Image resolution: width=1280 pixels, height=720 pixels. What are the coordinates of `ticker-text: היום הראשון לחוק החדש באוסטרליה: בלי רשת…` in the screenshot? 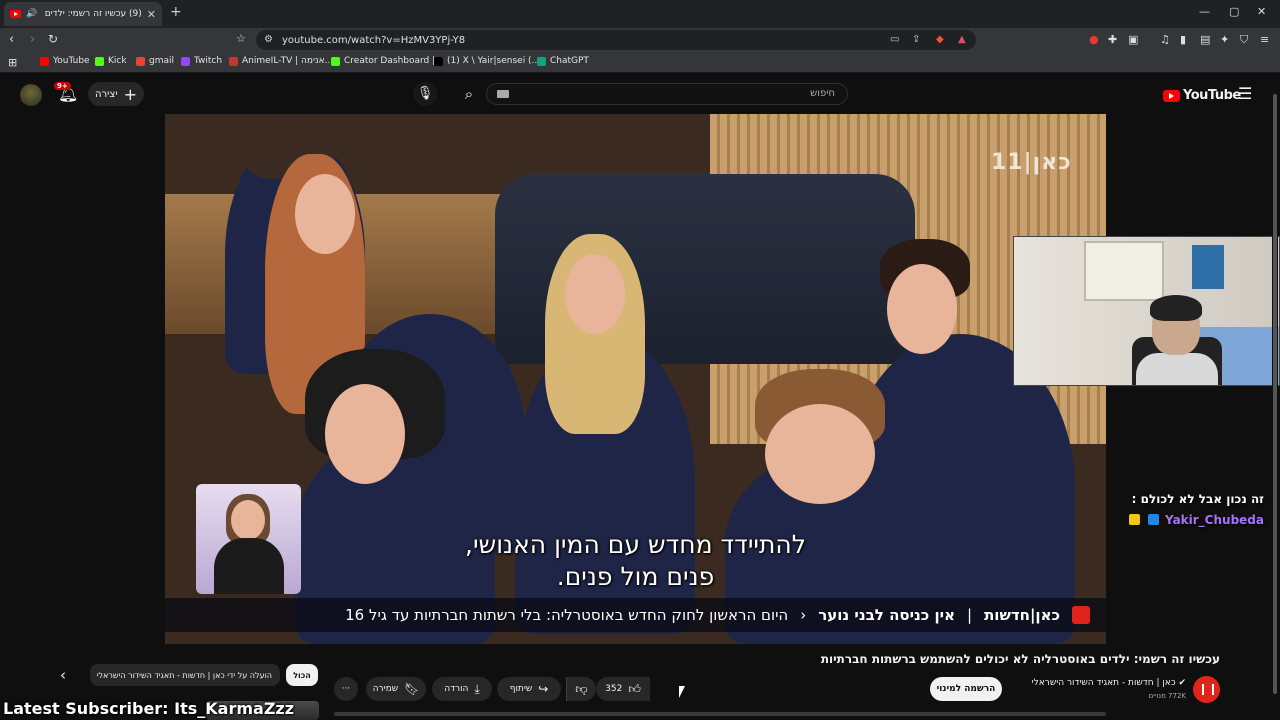 It's located at (567, 615).